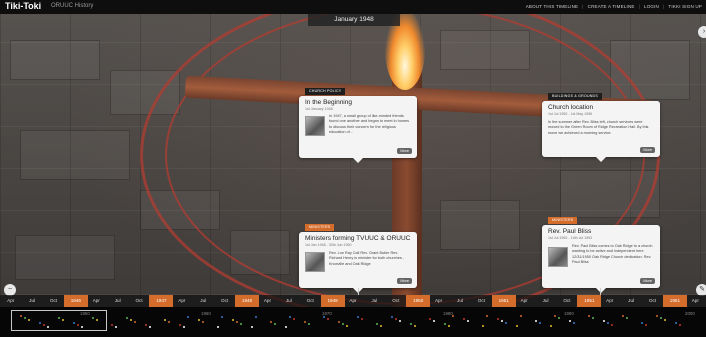 Image resolution: width=706 pixels, height=337 pixels. What do you see at coordinates (332, 301) in the screenshot?
I see `timeline-year-tick: 1949` at bounding box center [332, 301].